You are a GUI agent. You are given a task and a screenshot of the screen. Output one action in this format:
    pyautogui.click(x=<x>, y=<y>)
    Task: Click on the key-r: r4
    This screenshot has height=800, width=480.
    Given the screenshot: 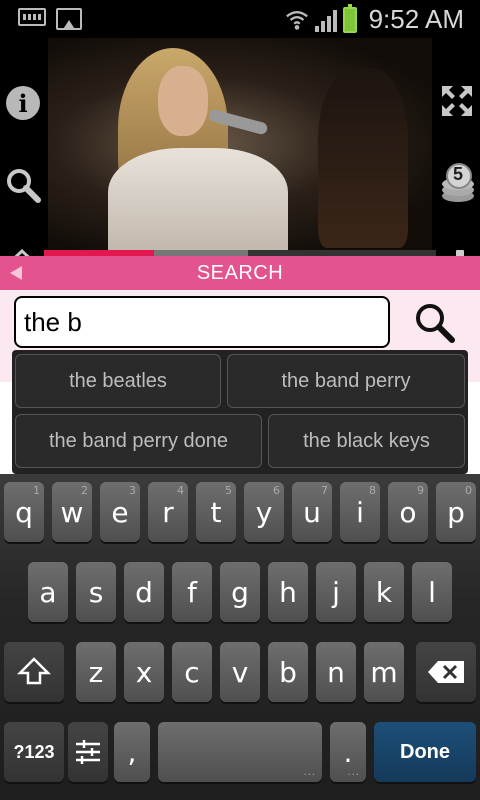 What is the action you would take?
    pyautogui.click(x=168, y=512)
    